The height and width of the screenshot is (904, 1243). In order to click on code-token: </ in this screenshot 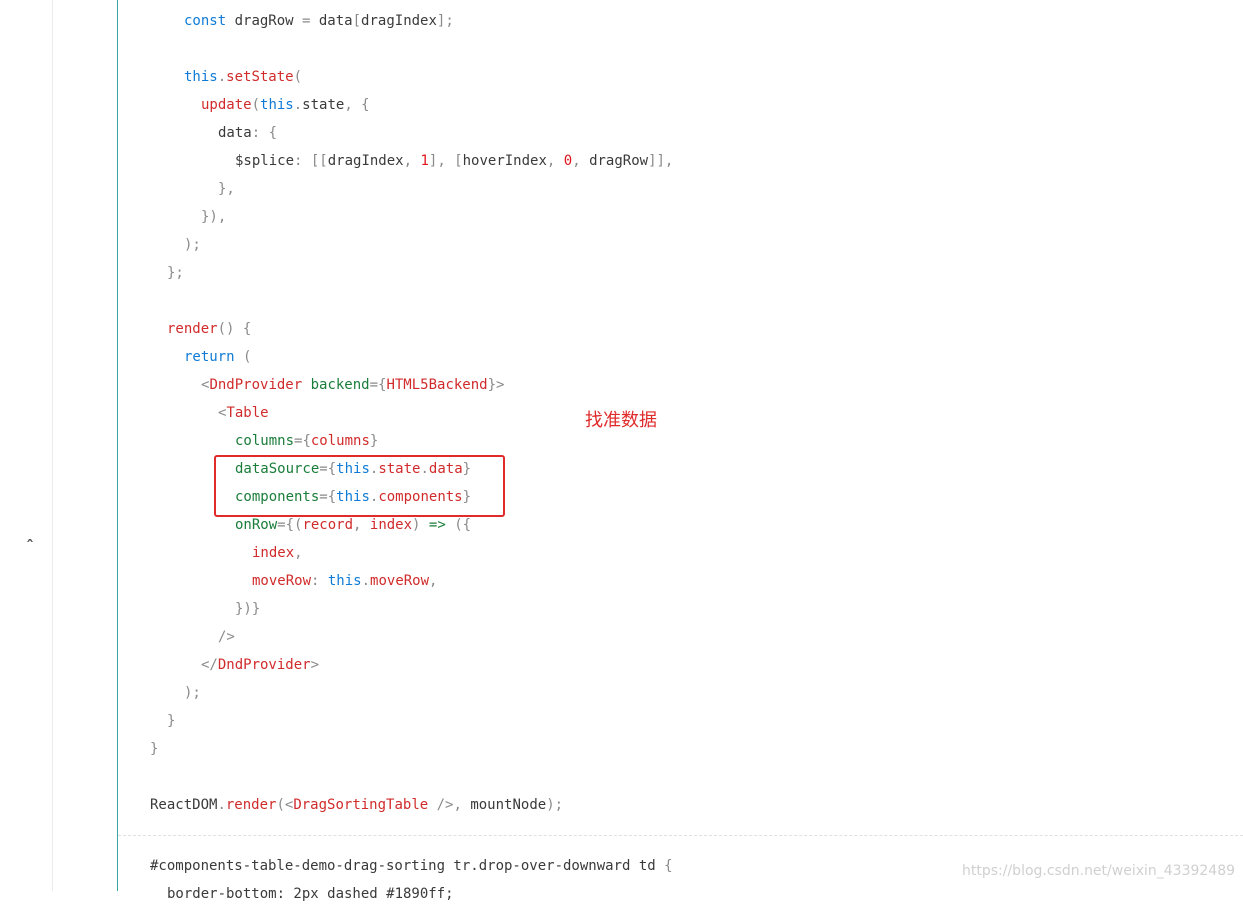, I will do `click(209, 665)`.